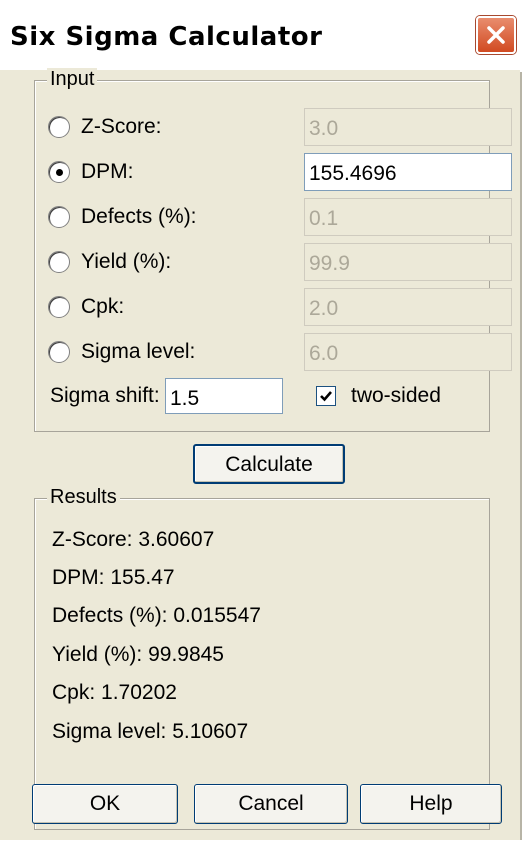 The image size is (522, 842). I want to click on dpm-field: 155.4696, so click(408, 172).